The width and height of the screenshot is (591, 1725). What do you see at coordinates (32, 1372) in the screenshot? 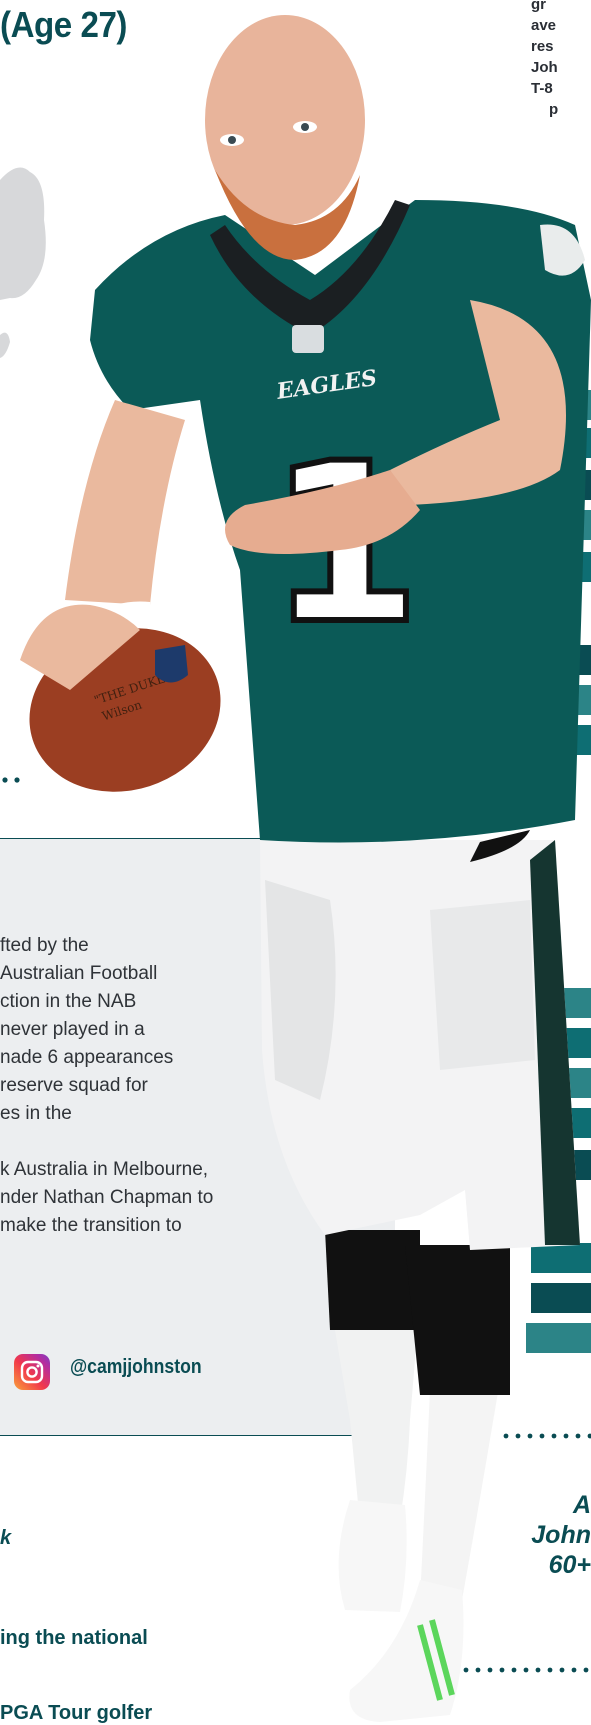
I see `instagram-icon` at bounding box center [32, 1372].